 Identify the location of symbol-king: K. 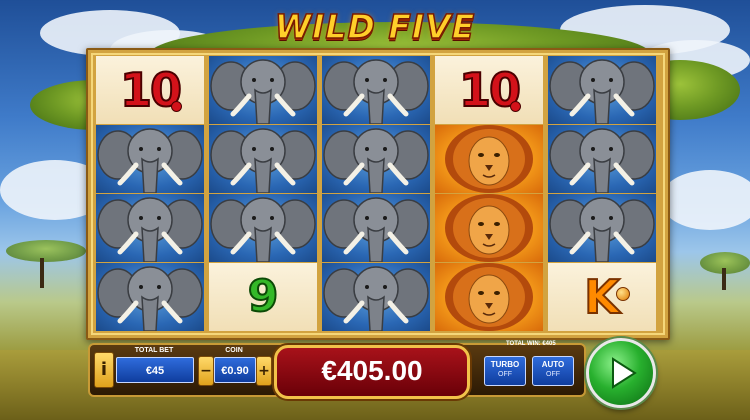
(602, 297).